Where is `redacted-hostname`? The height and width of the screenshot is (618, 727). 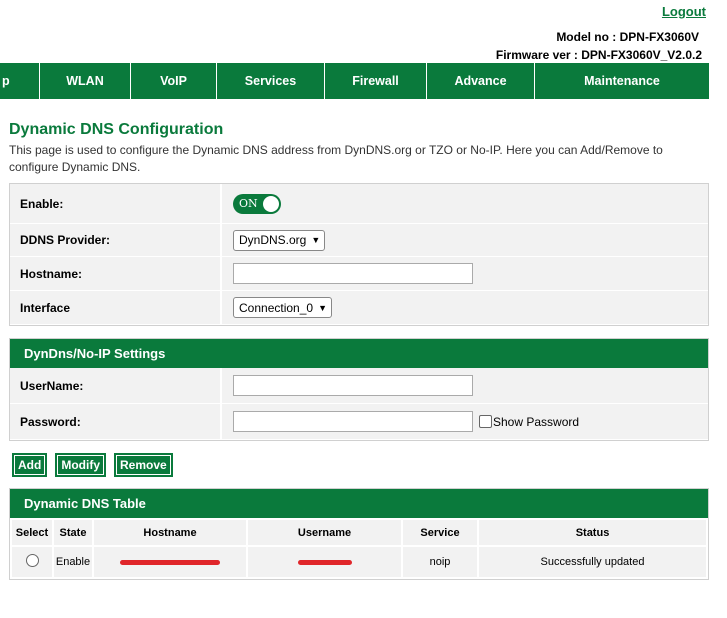 redacted-hostname is located at coordinates (170, 562).